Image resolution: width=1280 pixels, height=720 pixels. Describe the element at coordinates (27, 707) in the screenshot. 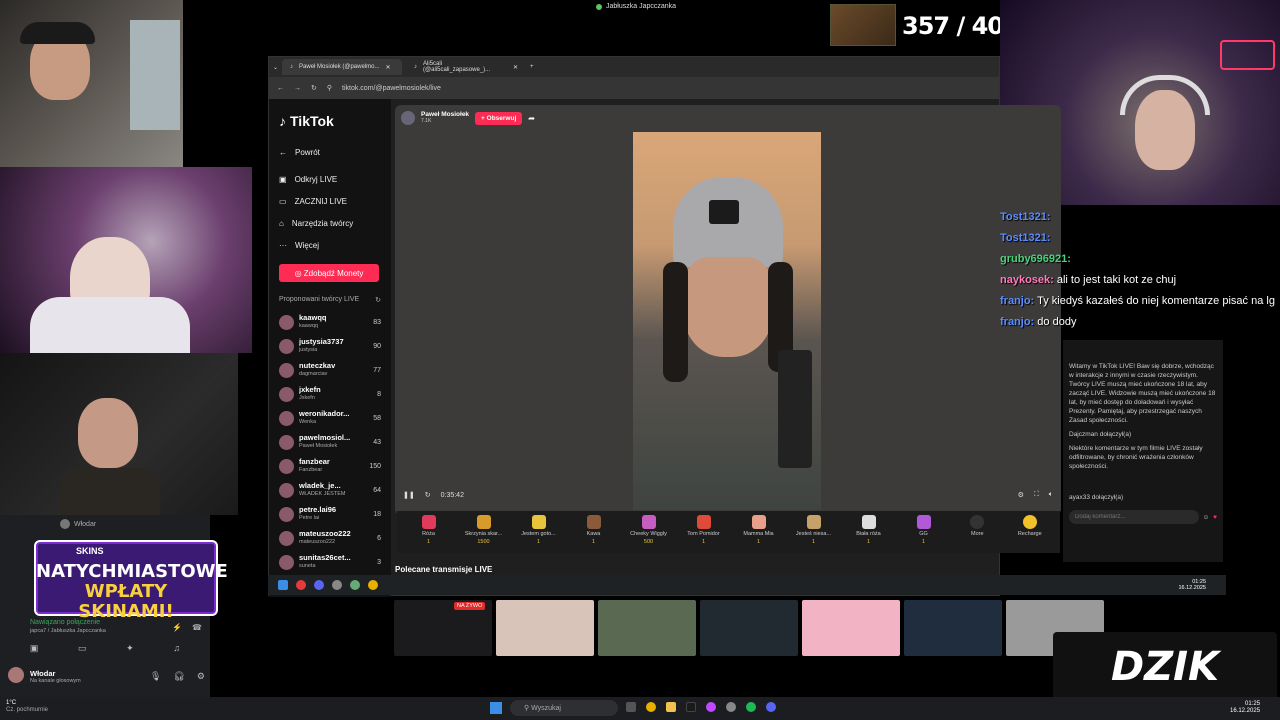

I see `weather: 1°C Cz. pochmurnie` at that location.